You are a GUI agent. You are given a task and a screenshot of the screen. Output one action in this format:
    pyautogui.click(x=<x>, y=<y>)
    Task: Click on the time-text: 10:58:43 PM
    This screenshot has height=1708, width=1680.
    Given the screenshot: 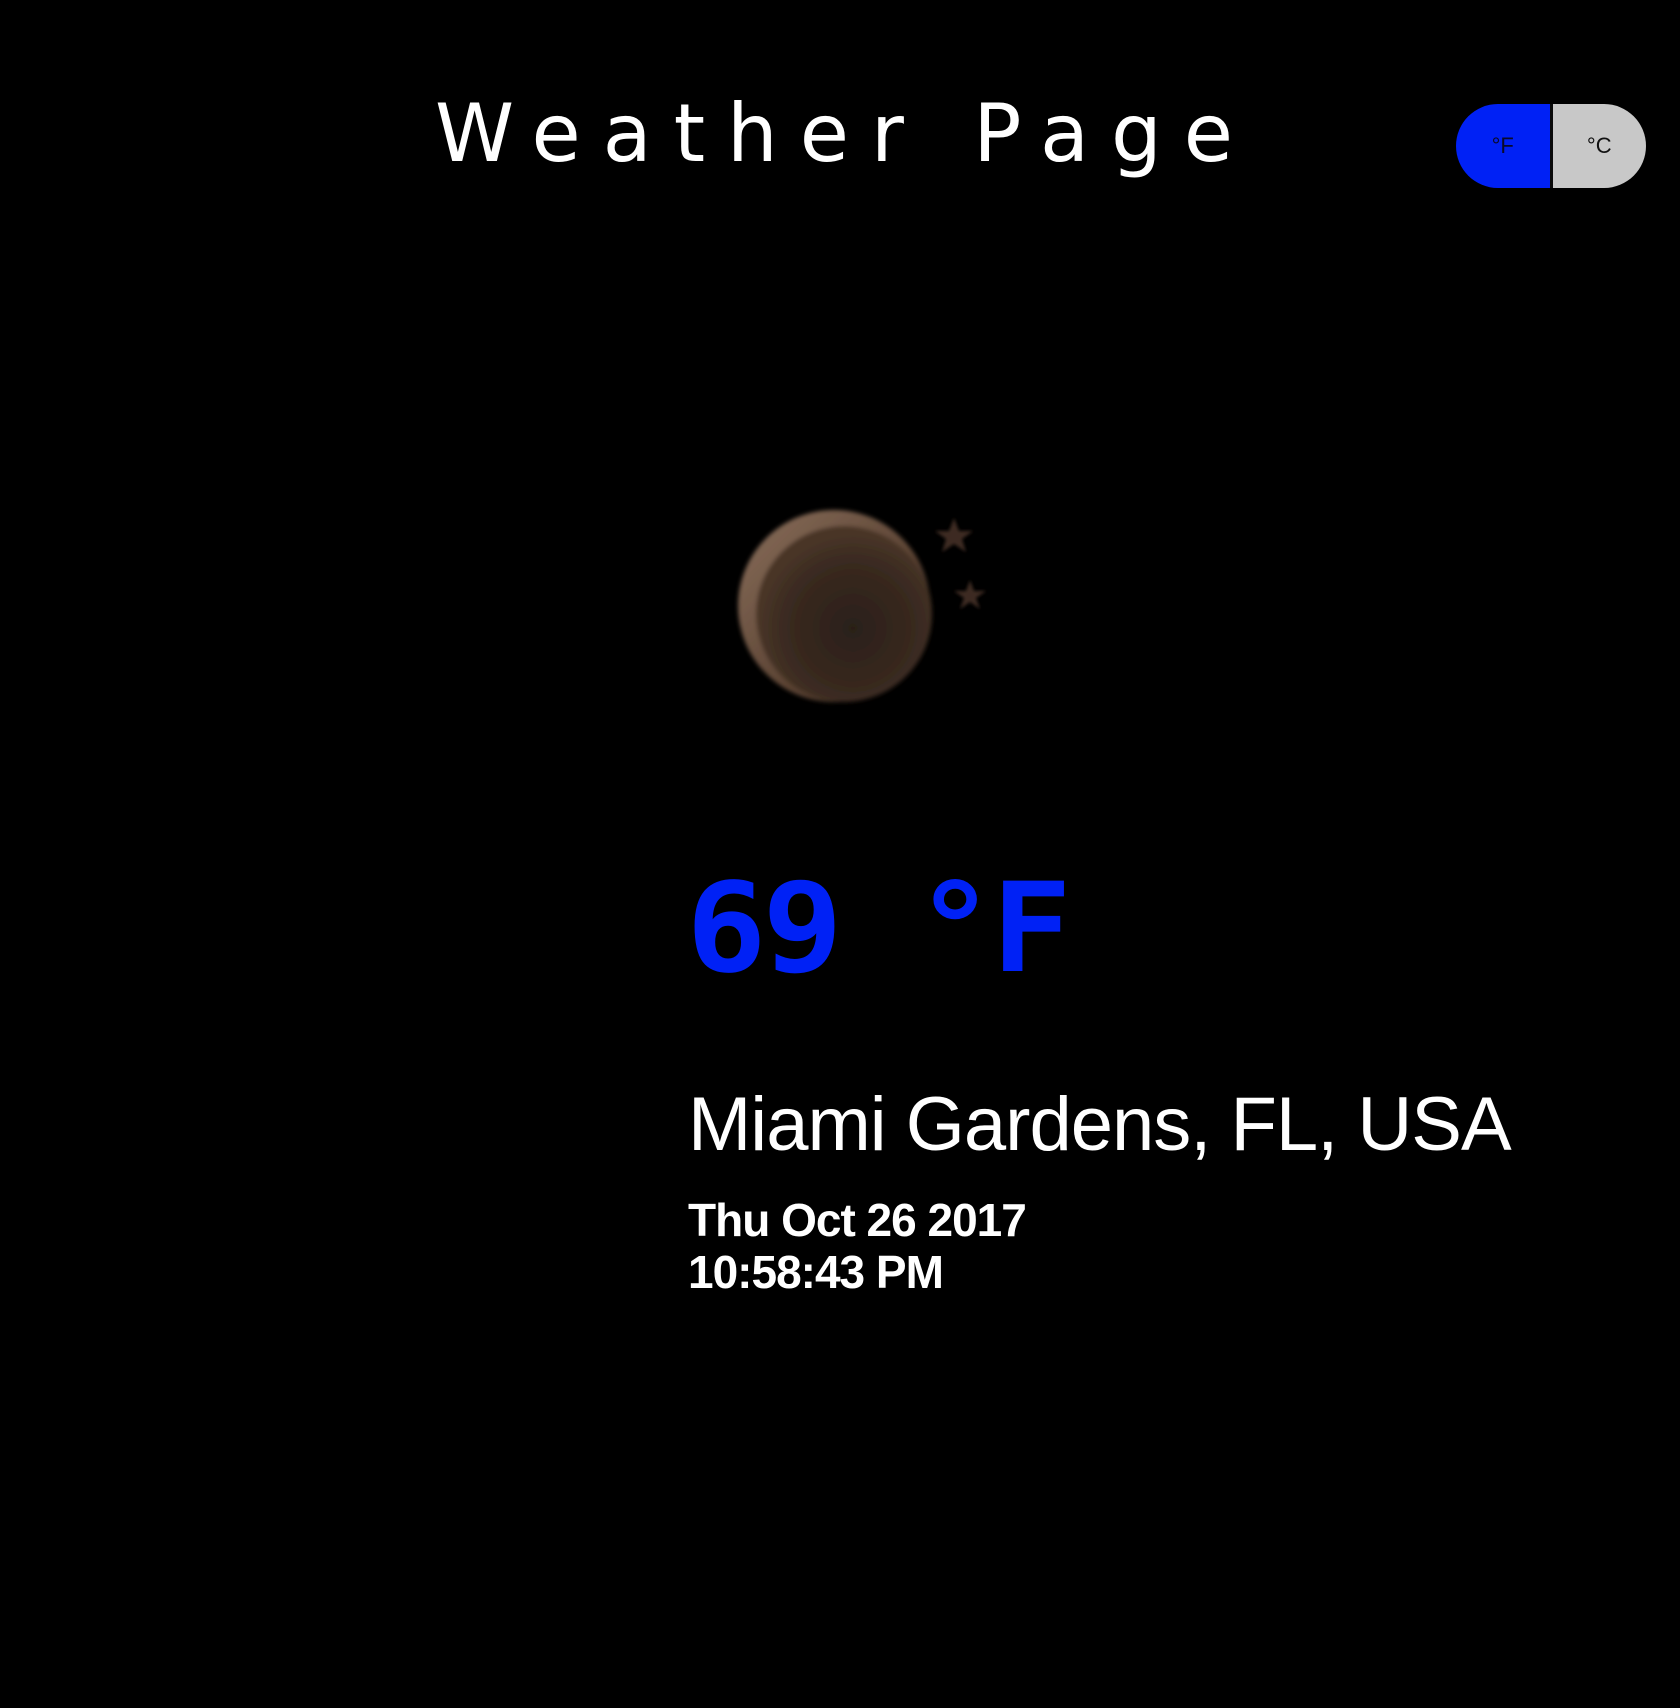 What is the action you would take?
    pyautogui.click(x=816, y=1272)
    